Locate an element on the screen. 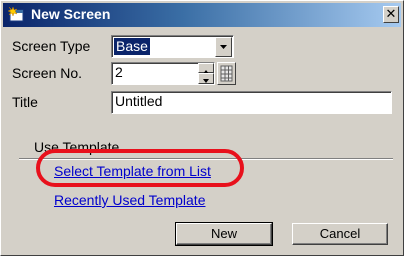  title-label: Title is located at coordinates (25, 102).